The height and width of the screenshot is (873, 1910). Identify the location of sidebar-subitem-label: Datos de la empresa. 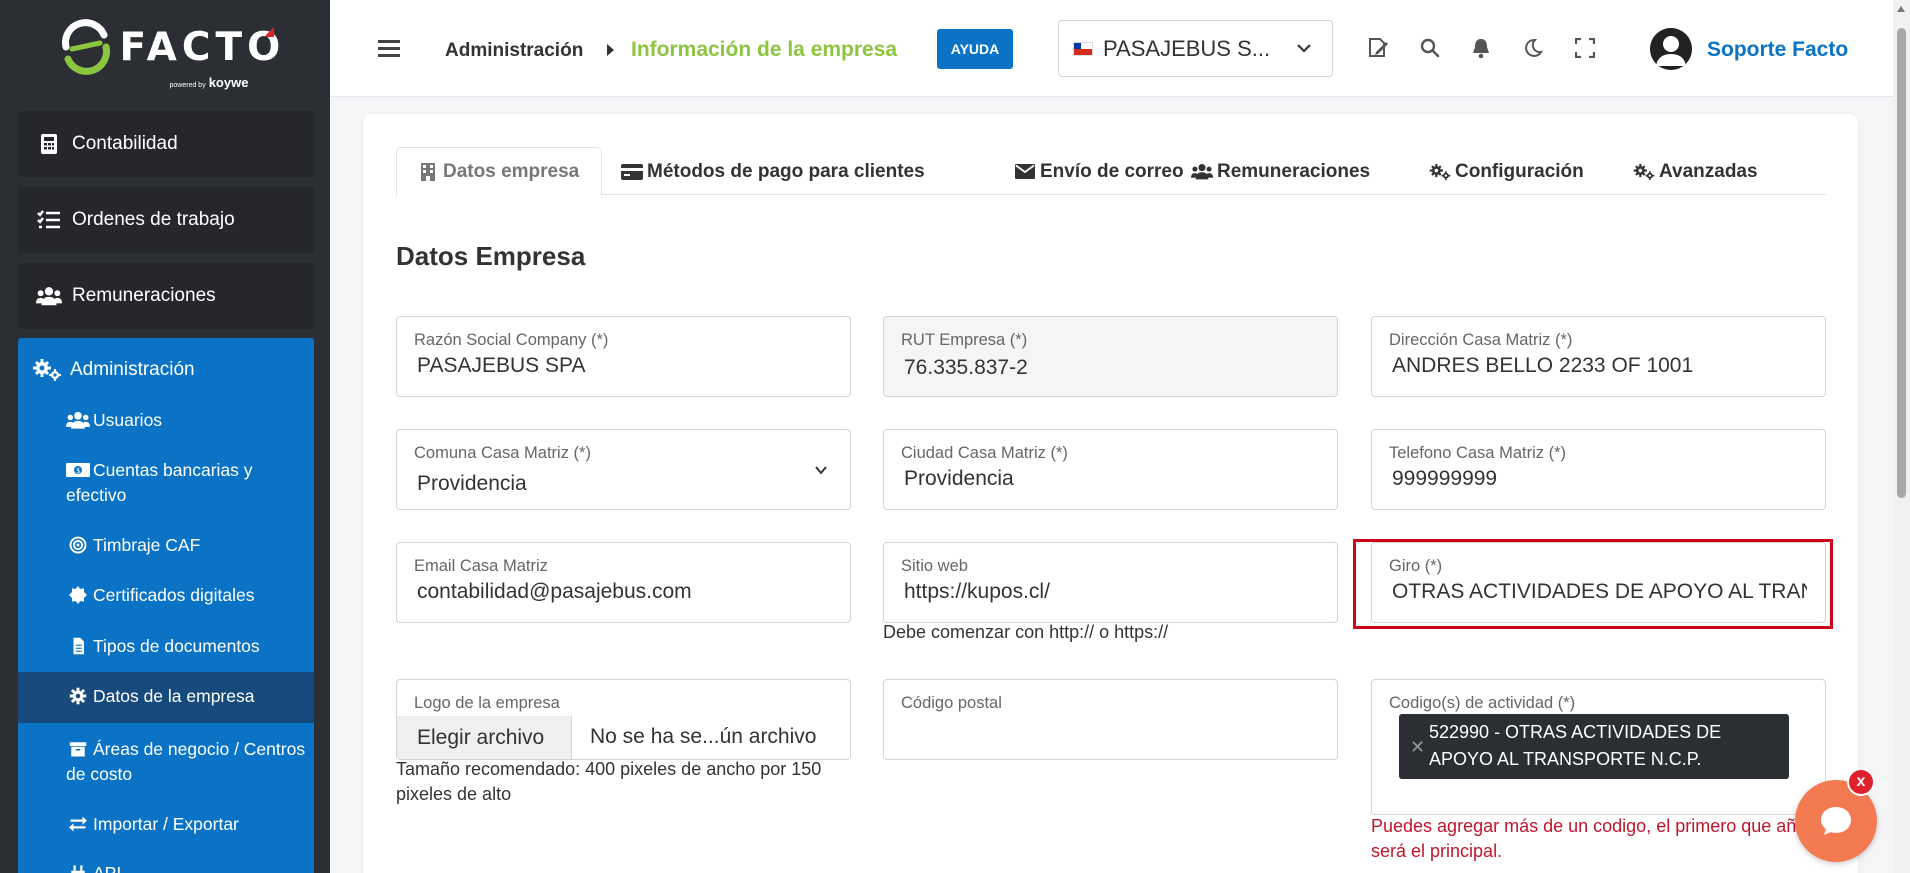
(174, 696).